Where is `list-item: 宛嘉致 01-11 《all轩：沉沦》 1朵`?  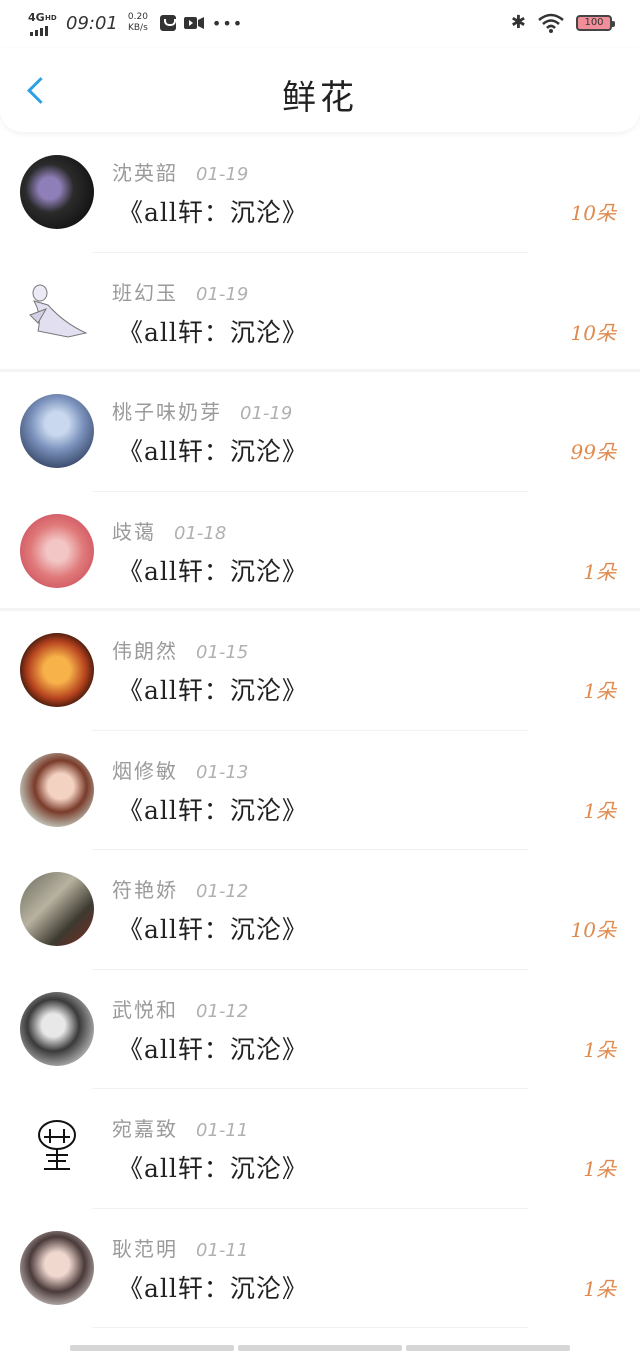
list-item: 宛嘉致 01-11 《all轩：沉沦》 1朵 is located at coordinates (320, 1149).